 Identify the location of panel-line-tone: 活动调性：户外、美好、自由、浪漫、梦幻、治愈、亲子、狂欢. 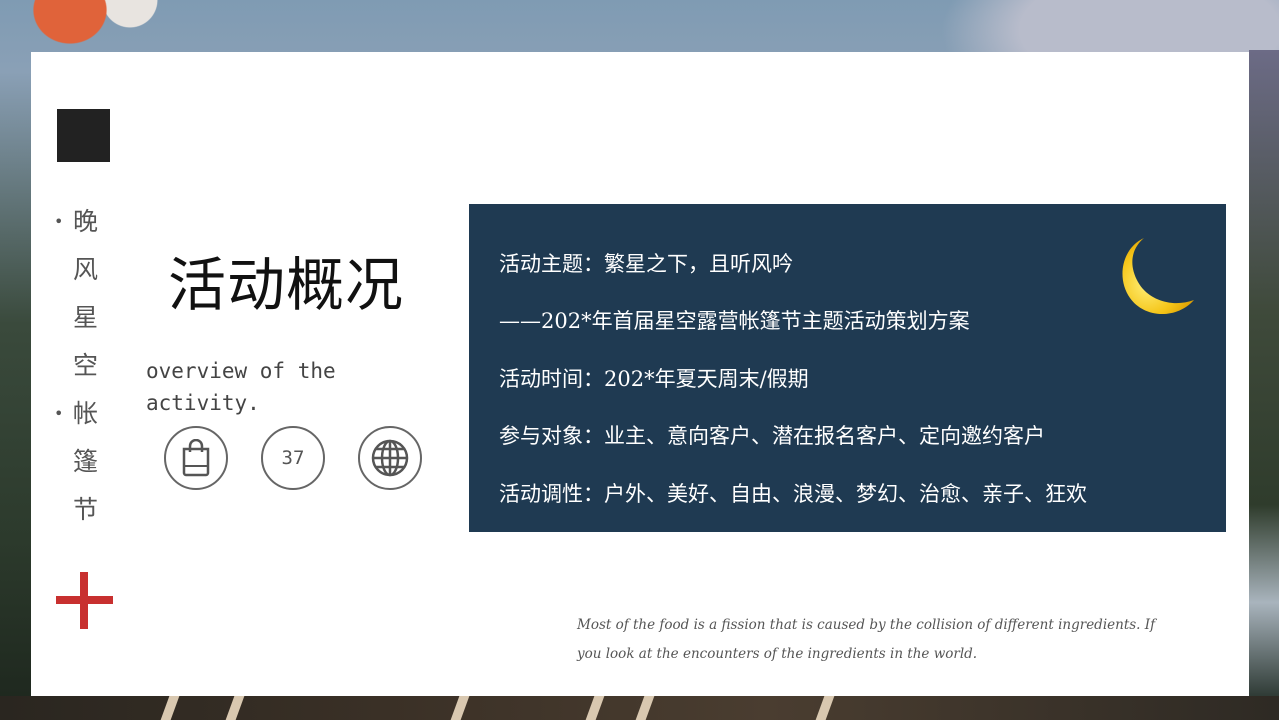
(793, 494).